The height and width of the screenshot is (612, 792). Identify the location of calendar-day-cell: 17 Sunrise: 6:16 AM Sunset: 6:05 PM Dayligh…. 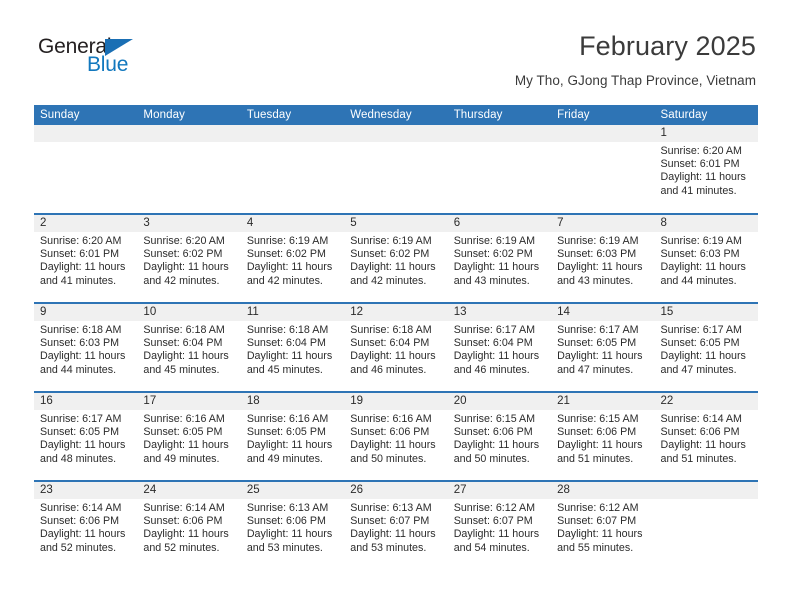
(189, 436).